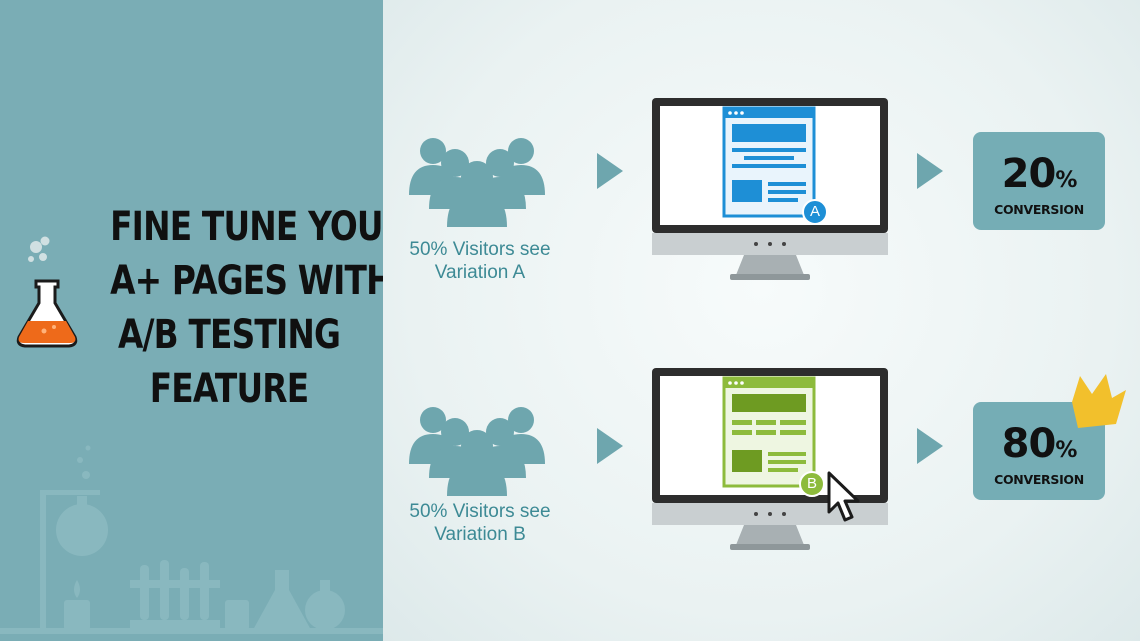 This screenshot has height=641, width=1140. I want to click on mouse-cursor-icon, so click(843, 496).